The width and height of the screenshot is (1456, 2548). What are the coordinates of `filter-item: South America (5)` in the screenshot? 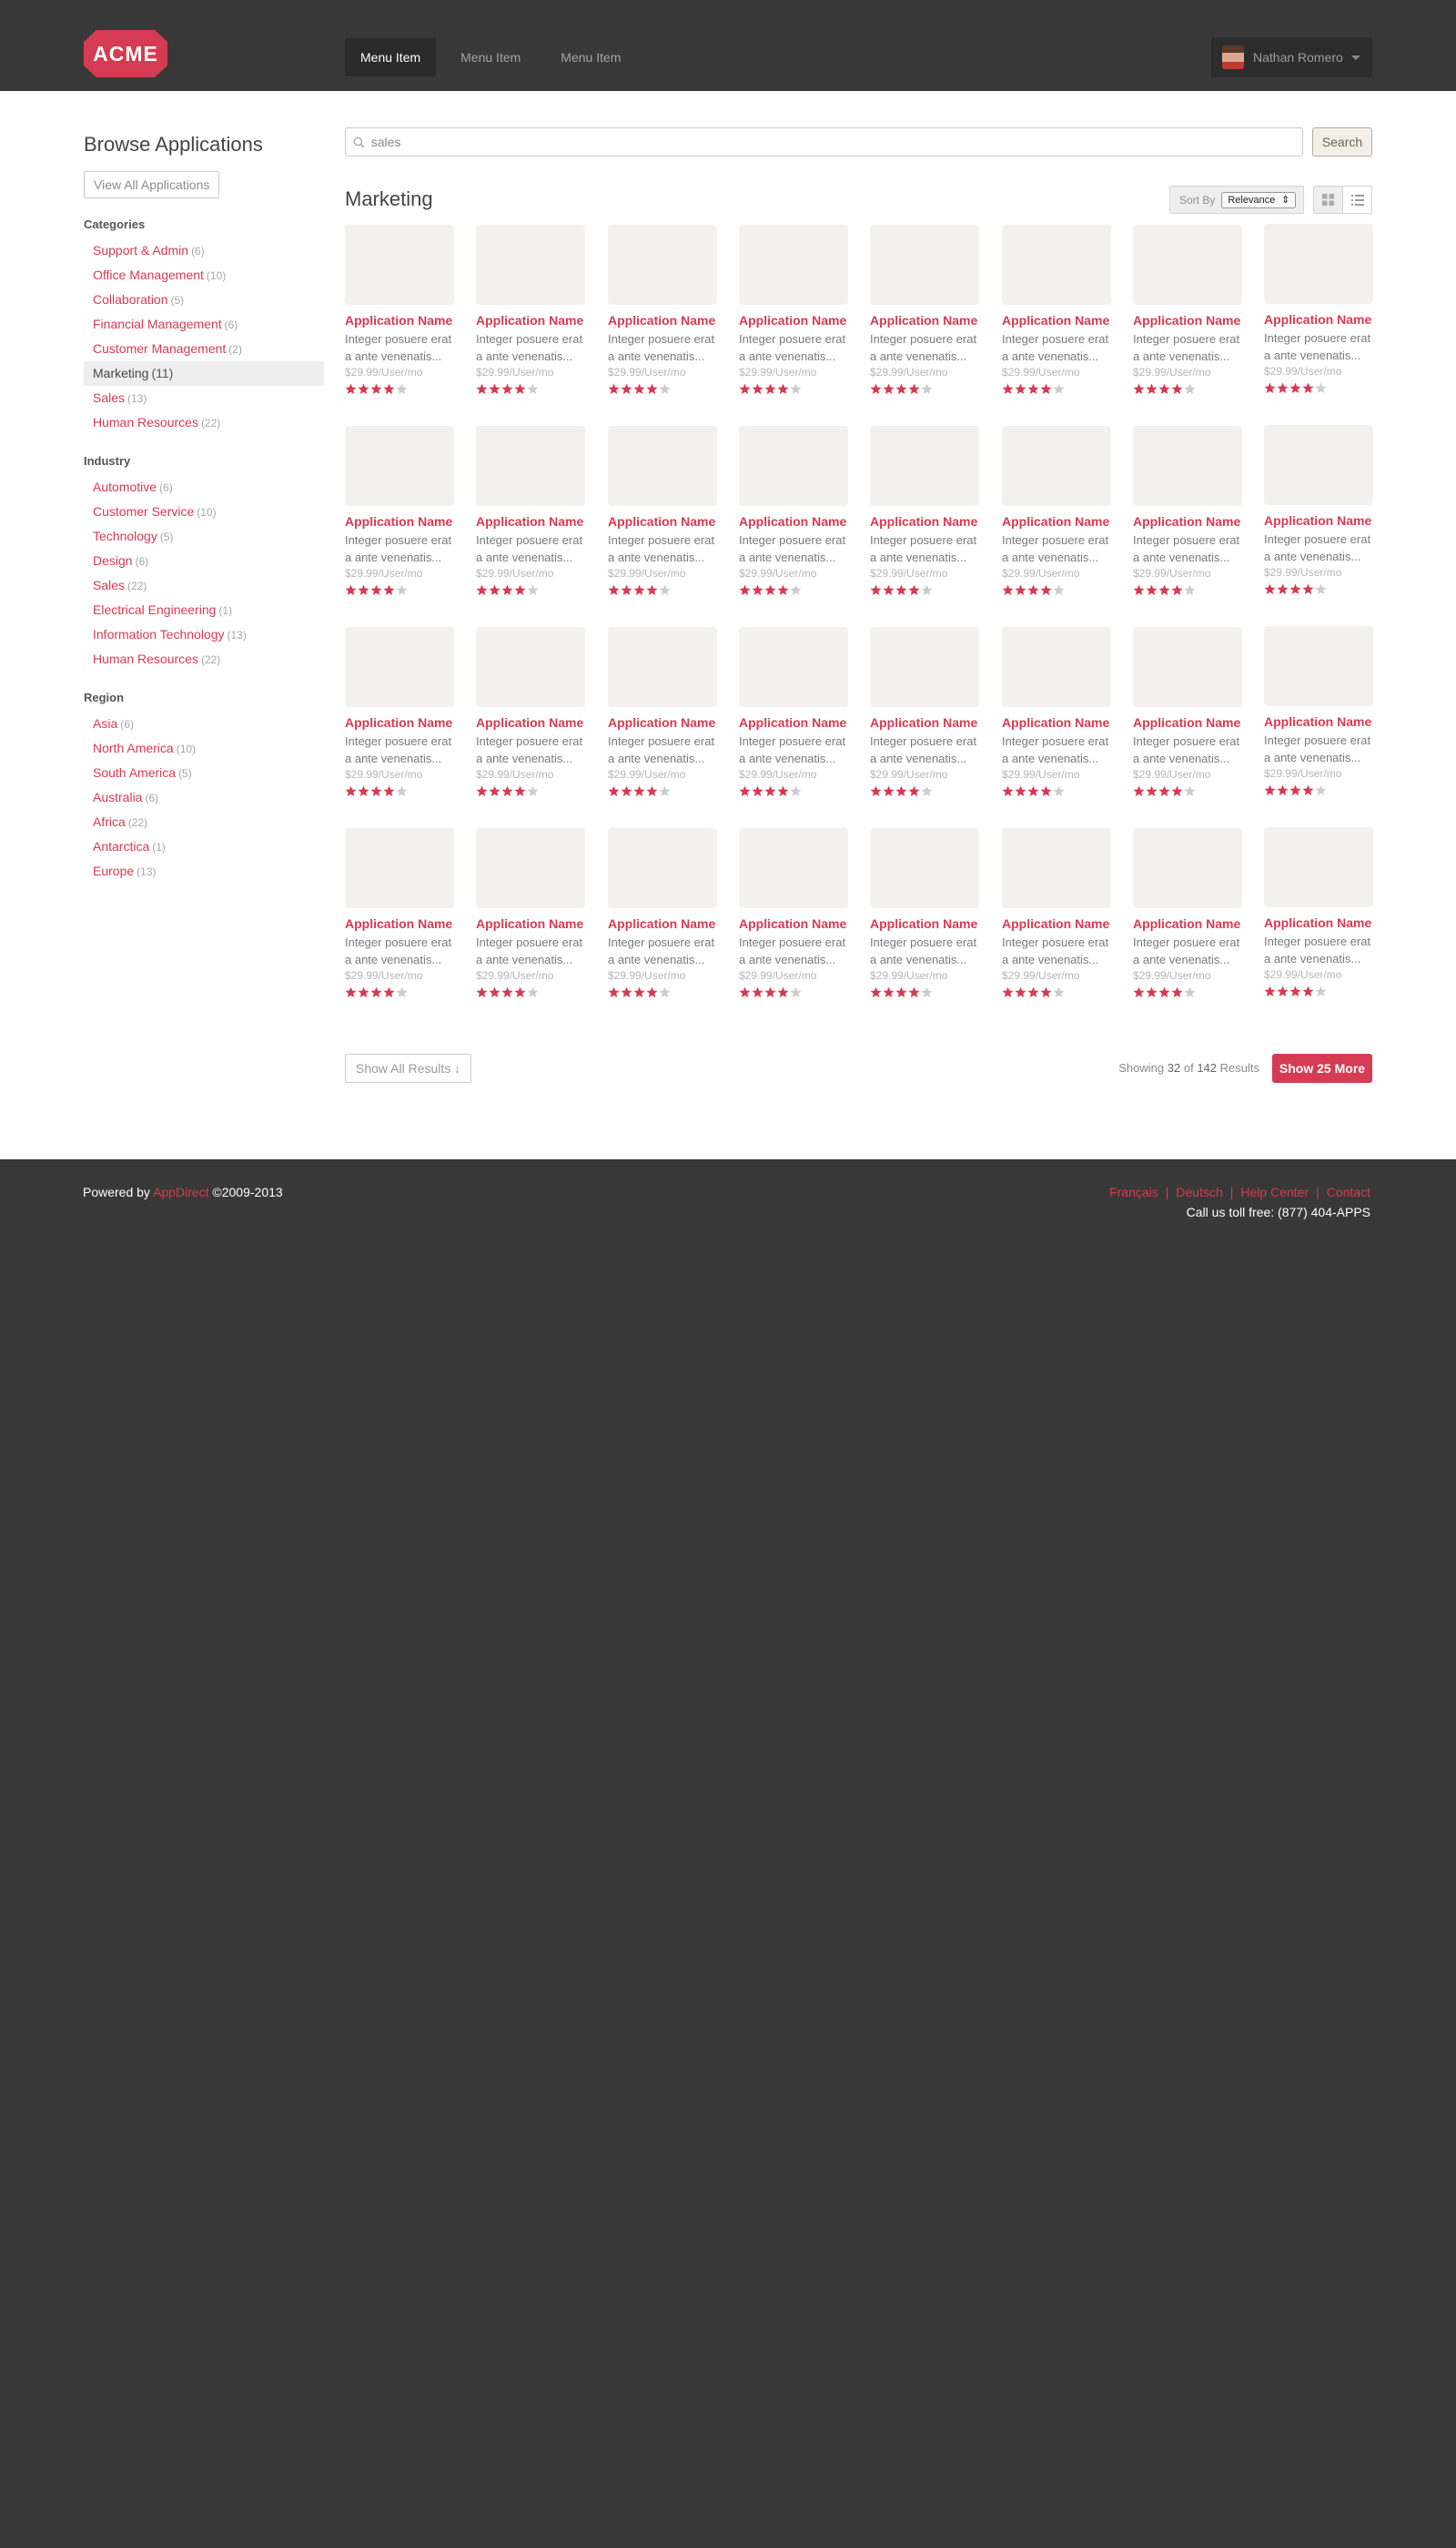 It's located at (204, 773).